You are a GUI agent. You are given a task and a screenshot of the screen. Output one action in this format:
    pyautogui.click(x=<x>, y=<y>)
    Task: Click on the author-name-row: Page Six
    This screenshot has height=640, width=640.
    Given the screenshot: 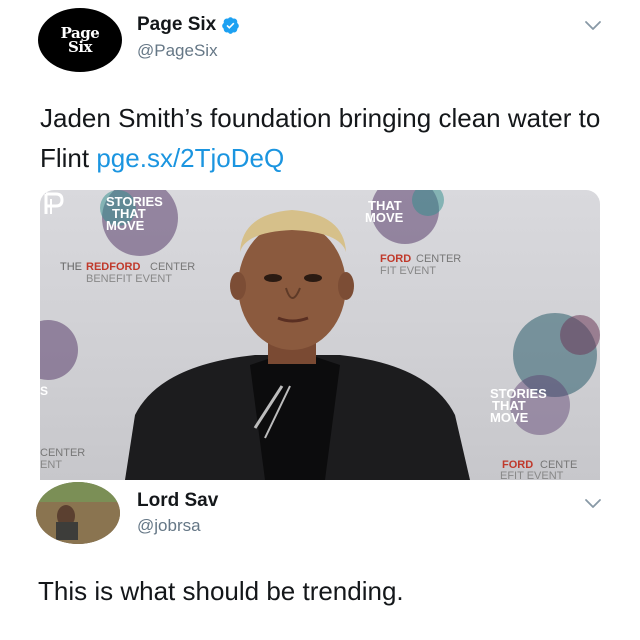 What is the action you would take?
    pyautogui.click(x=188, y=25)
    